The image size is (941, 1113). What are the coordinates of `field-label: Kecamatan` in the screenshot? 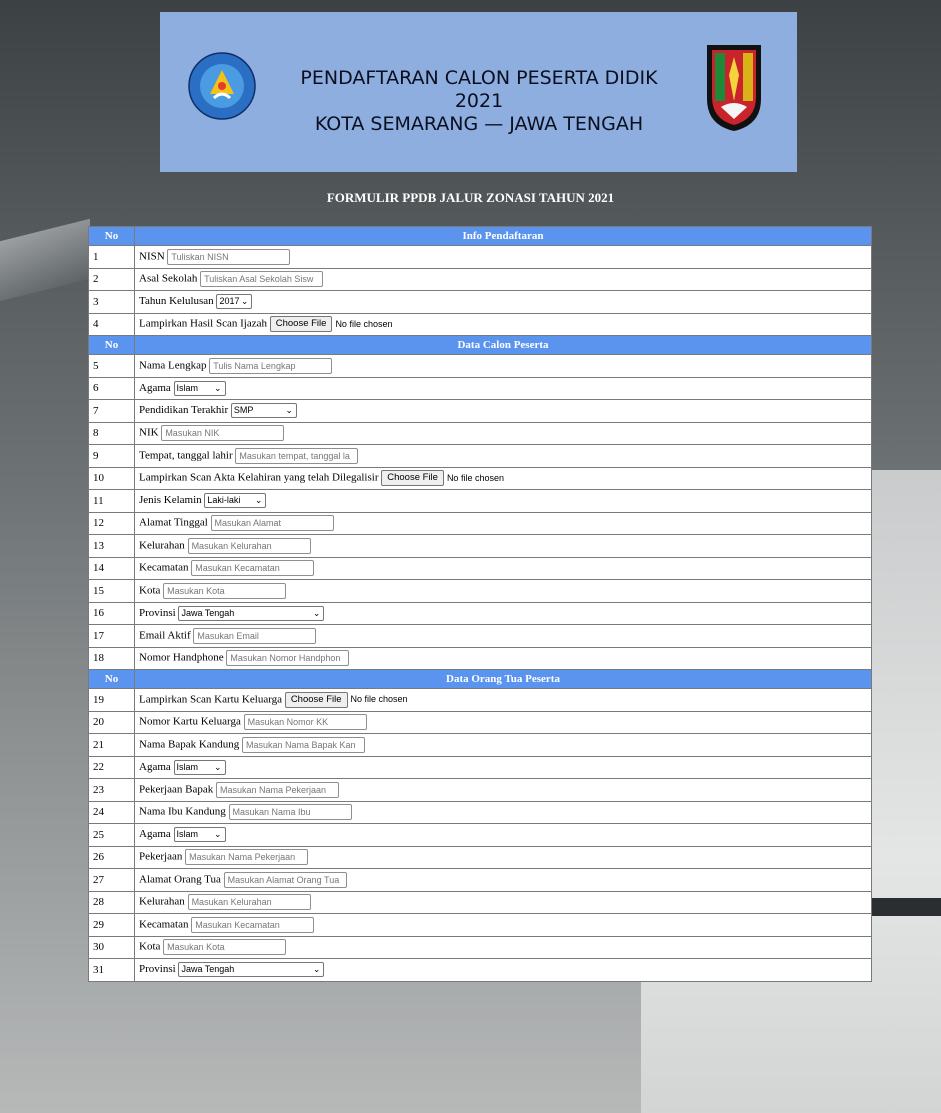 It's located at (164, 567).